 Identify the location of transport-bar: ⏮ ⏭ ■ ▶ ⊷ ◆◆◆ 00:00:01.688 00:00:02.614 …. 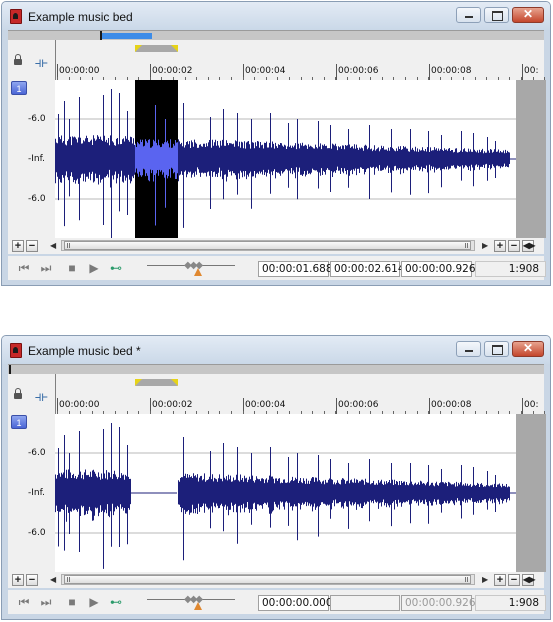
(277, 268).